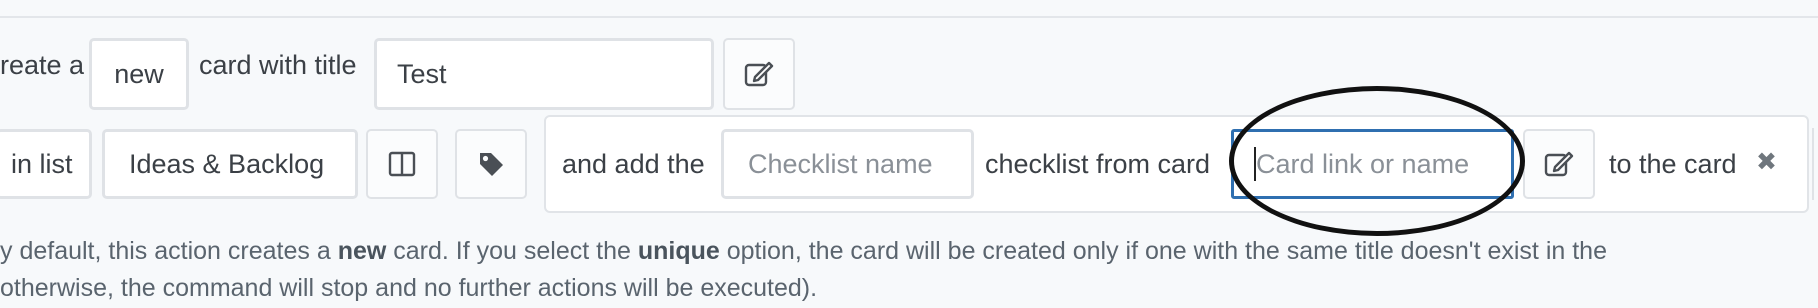  I want to click on help-bold-new: new, so click(362, 251).